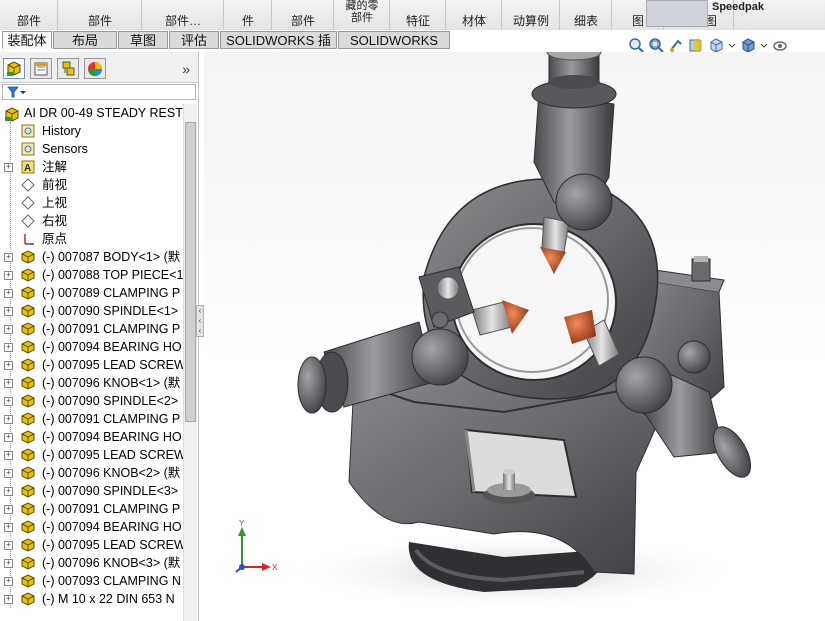 This screenshot has height=621, width=825. I want to click on origin-icon, so click(28, 239).